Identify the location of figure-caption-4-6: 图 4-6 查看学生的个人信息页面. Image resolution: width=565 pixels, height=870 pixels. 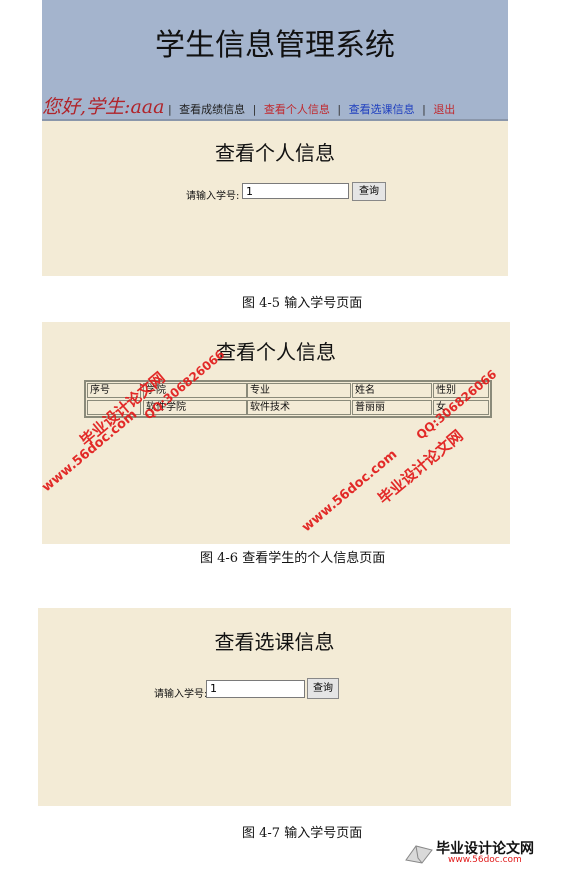
(293, 558).